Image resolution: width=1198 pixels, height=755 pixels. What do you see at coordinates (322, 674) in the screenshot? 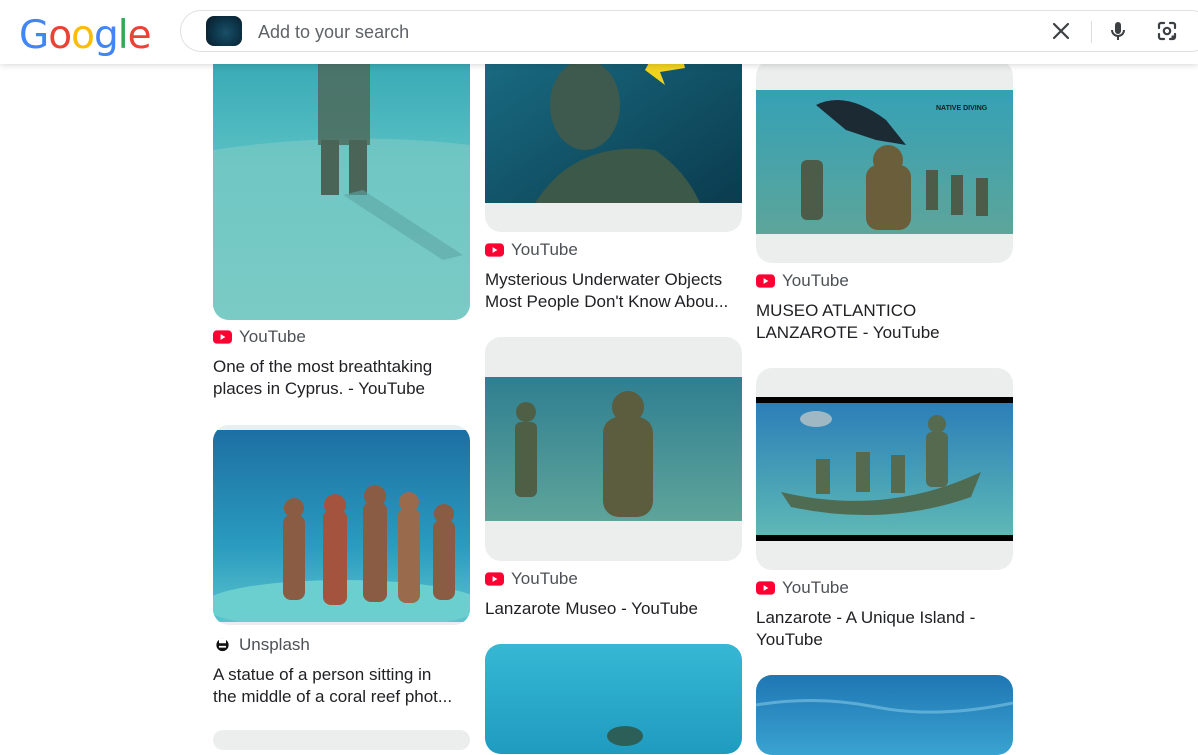
I see `result-title-line: A statue of a person sitting in` at bounding box center [322, 674].